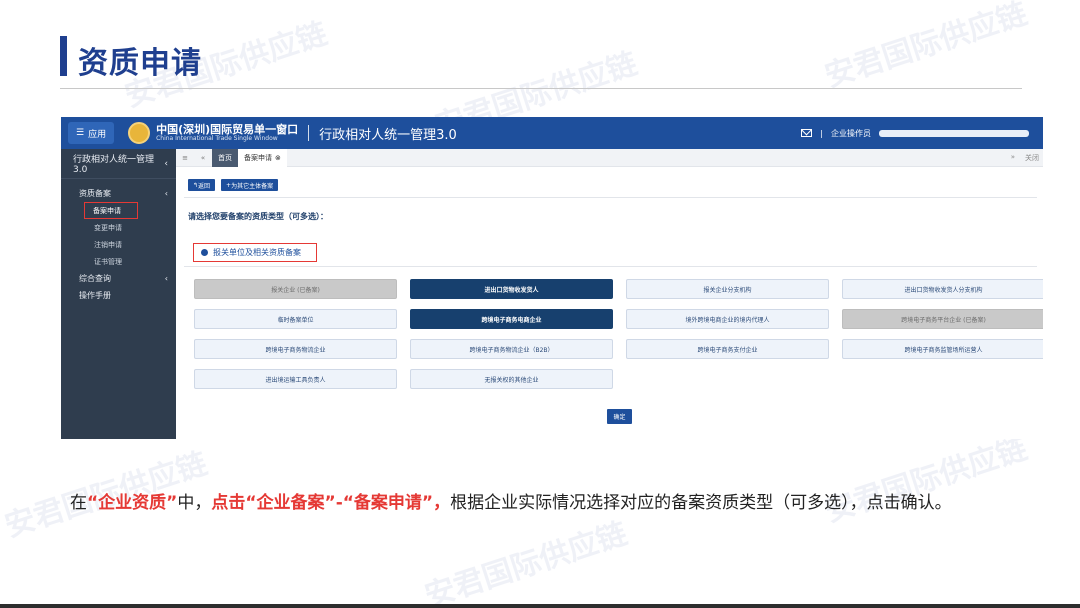 This screenshot has height=608, width=1080. Describe the element at coordinates (111, 210) in the screenshot. I see `sidebar-item-apply: 备案申请` at that location.